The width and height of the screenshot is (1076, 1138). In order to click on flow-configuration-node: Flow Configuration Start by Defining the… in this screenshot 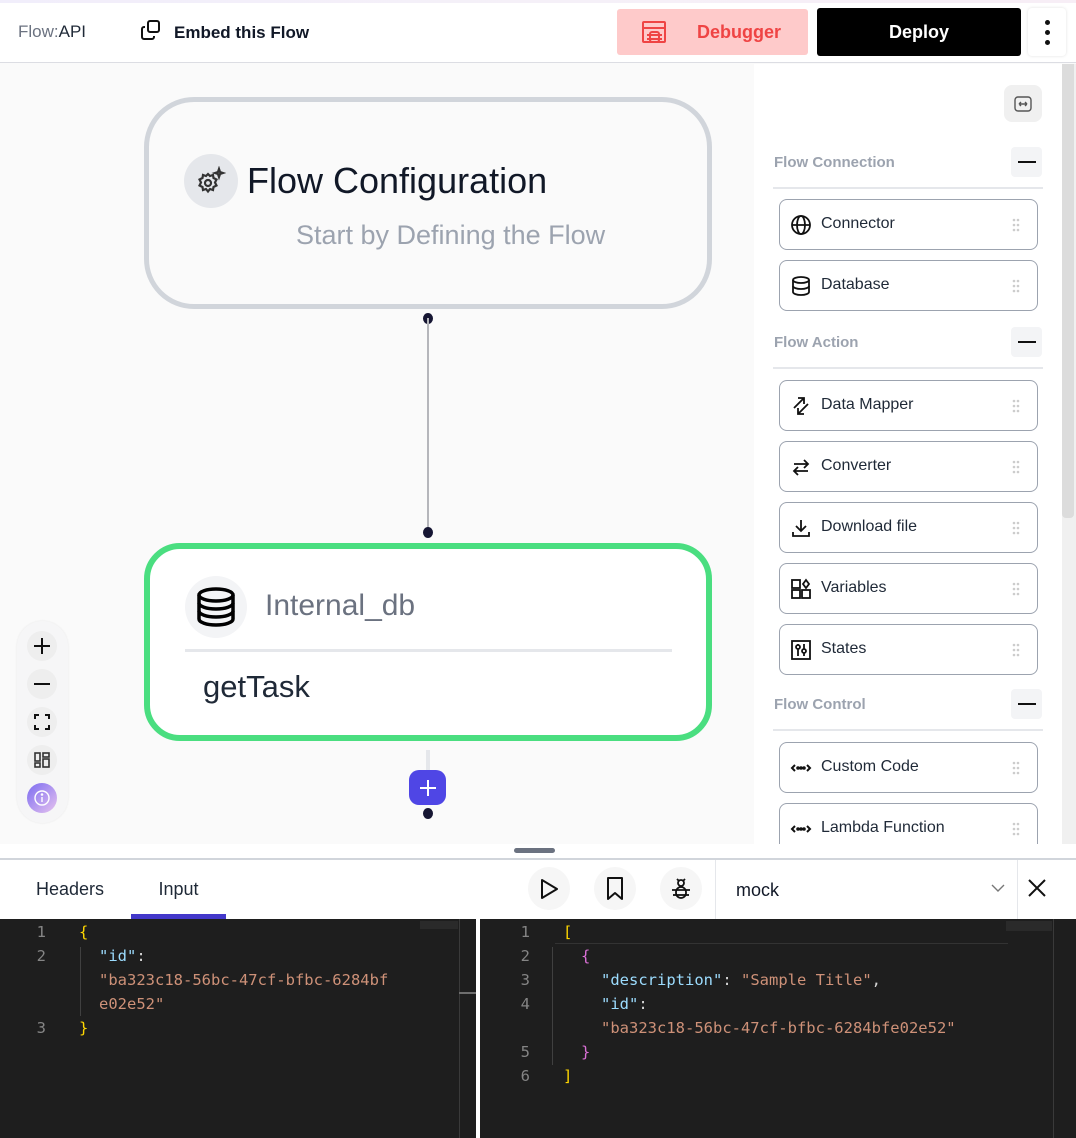, I will do `click(428, 203)`.